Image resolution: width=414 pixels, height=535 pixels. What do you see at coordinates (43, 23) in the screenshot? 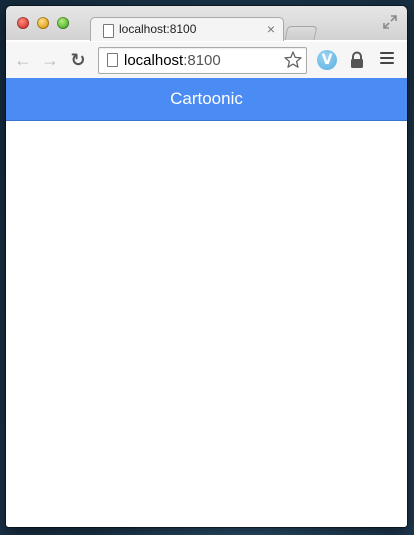
I see `minimize-window-button` at bounding box center [43, 23].